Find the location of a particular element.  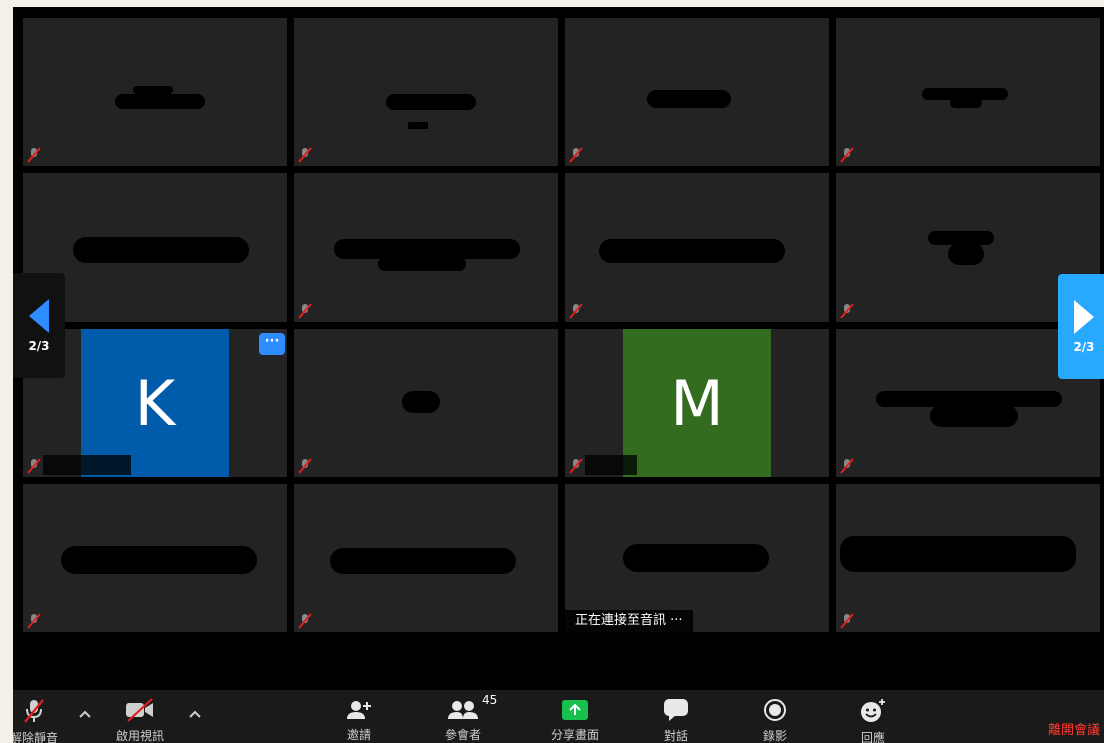

chat-button: 對話 is located at coordinates (676, 716).